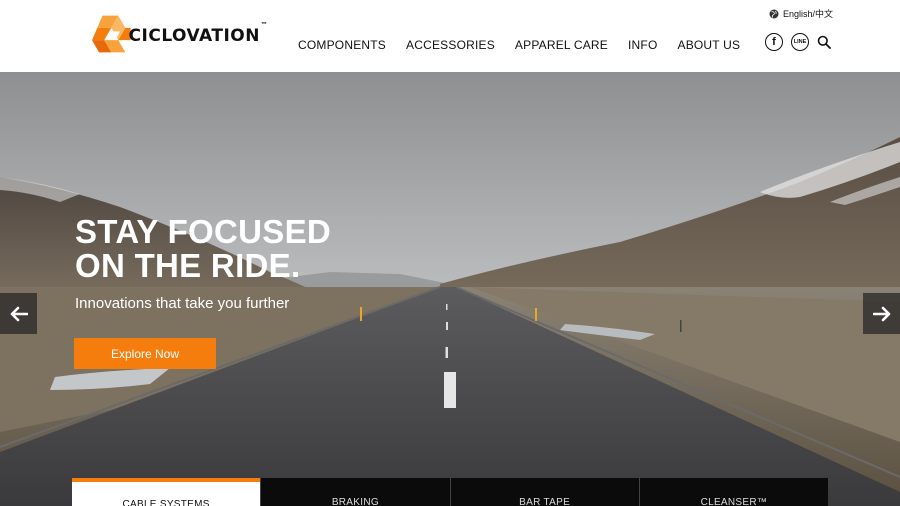 The height and width of the screenshot is (506, 900). Describe the element at coordinates (450, 45) in the screenshot. I see `nav-item-accessories: ACCESSORIES` at that location.